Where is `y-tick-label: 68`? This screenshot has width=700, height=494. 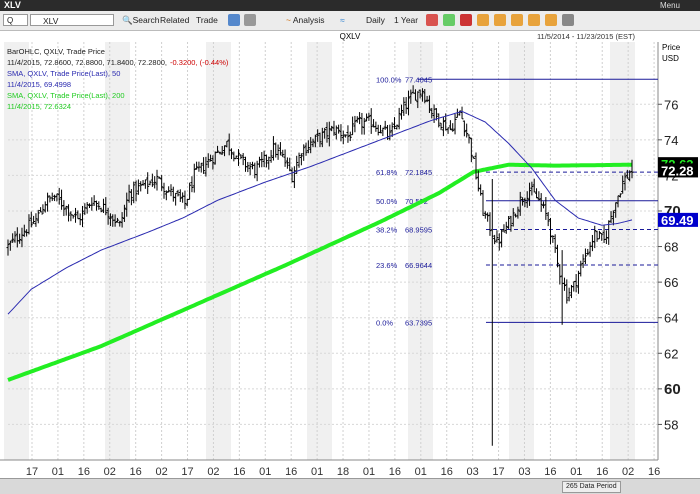
y-tick-label: 68 is located at coordinates (671, 247).